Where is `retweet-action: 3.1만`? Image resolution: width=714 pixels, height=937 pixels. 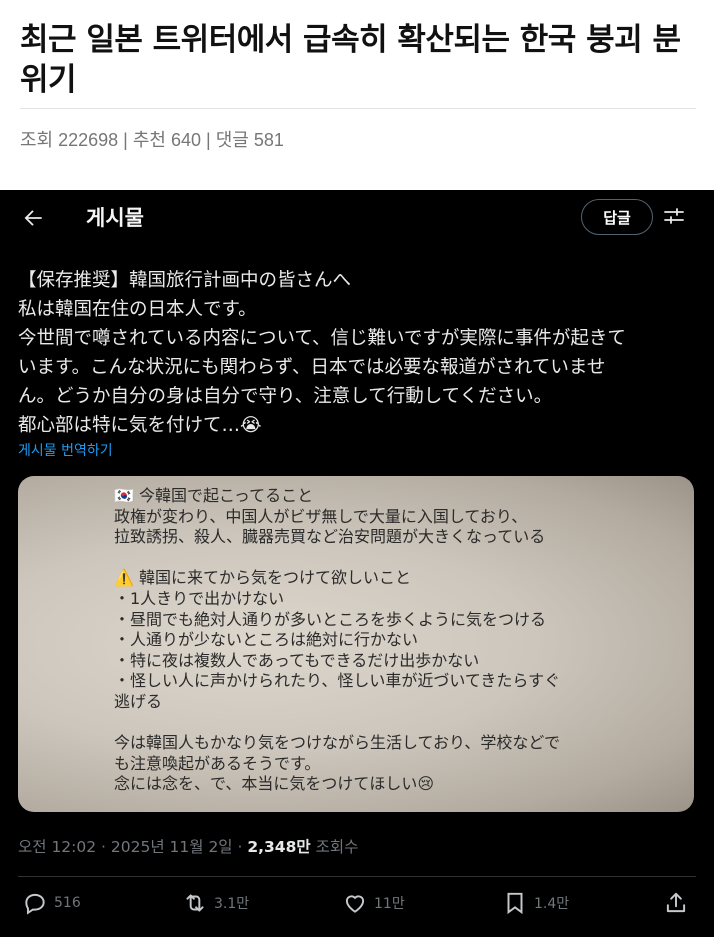
retweet-action: 3.1만 is located at coordinates (215, 903).